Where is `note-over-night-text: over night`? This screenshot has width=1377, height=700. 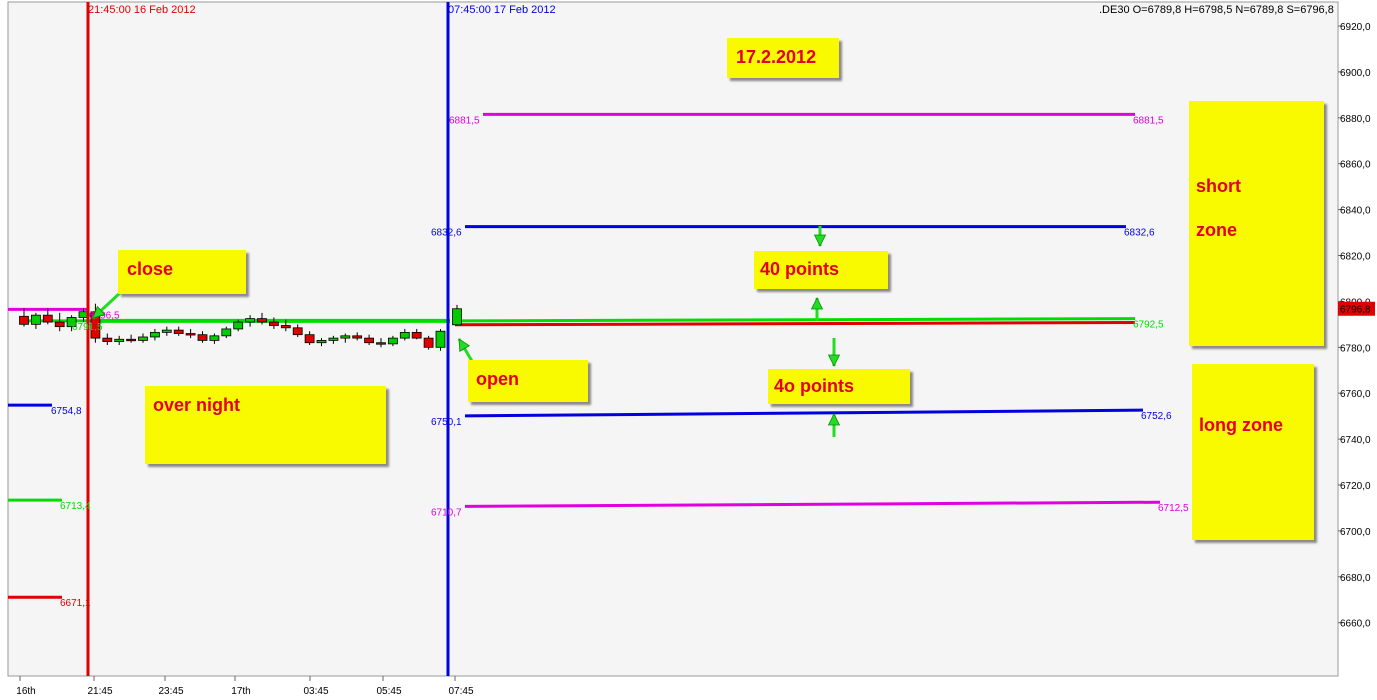 note-over-night-text: over night is located at coordinates (197, 405).